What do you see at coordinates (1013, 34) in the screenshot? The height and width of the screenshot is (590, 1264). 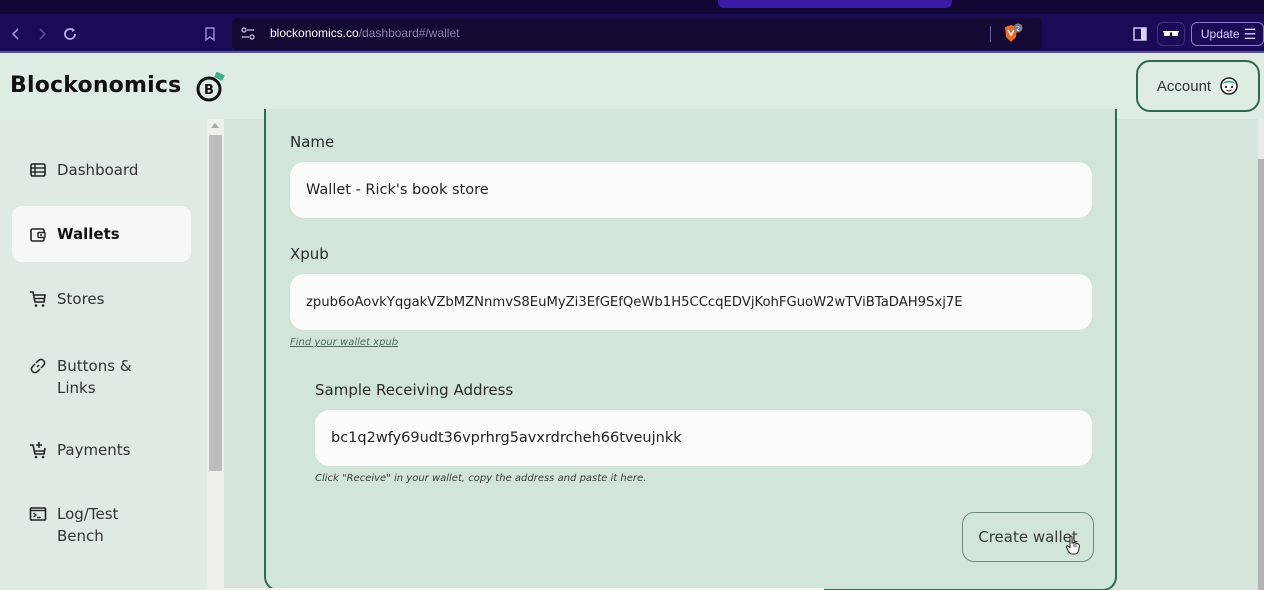 I see `brave-shields-icon: 2` at bounding box center [1013, 34].